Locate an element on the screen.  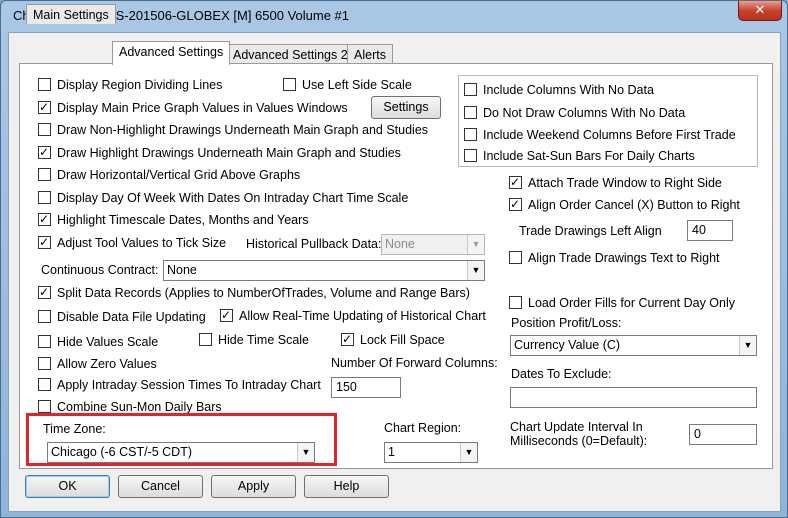
adjust-tool-values-checkbox: Adjust Tool Values to Tick Size is located at coordinates (132, 243).